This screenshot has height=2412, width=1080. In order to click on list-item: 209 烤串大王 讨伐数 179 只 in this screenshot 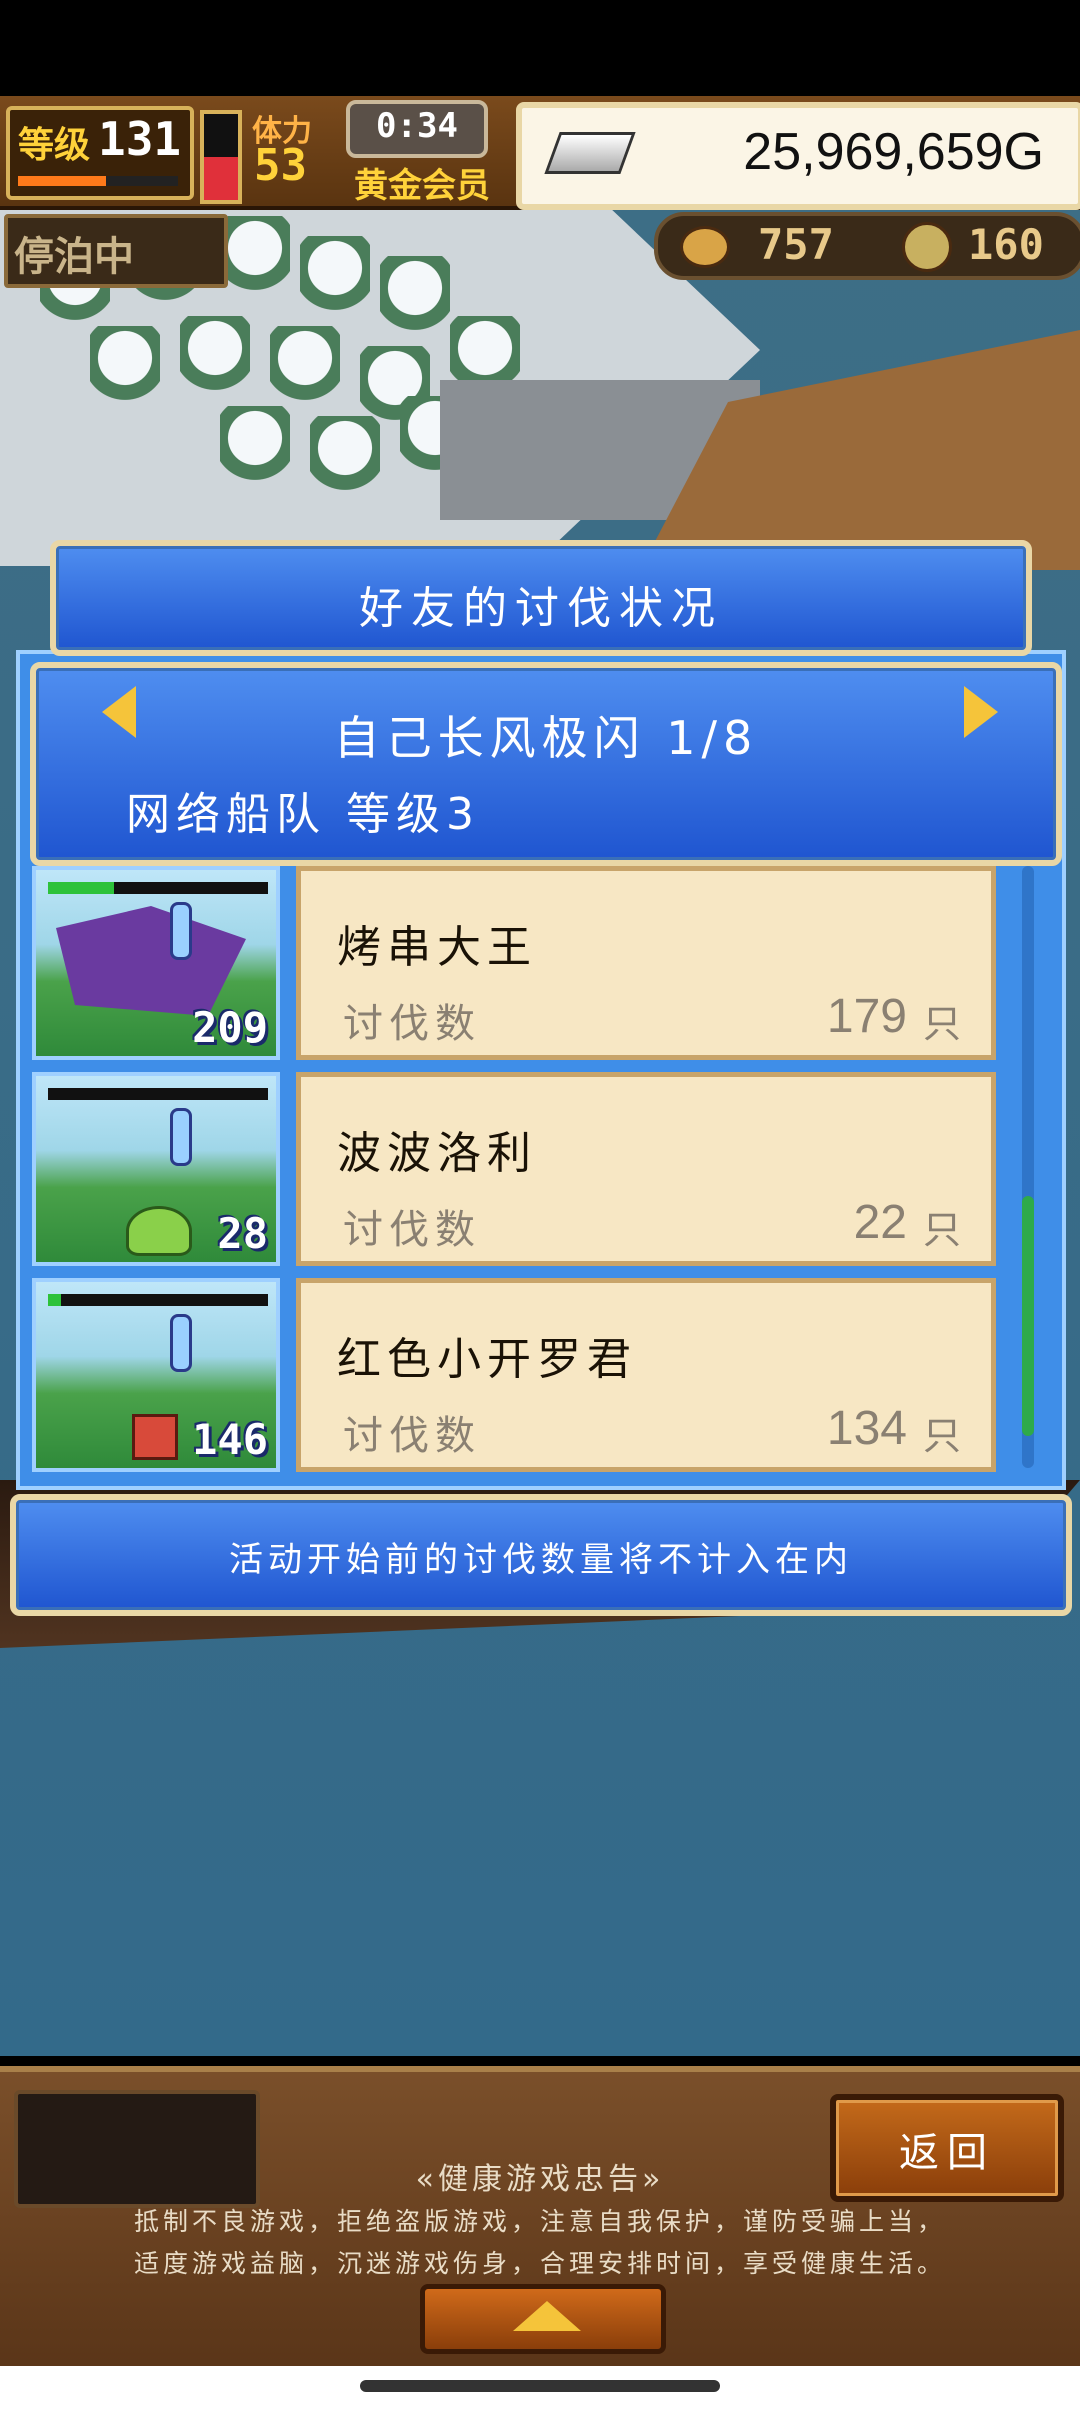, I will do `click(518, 965)`.